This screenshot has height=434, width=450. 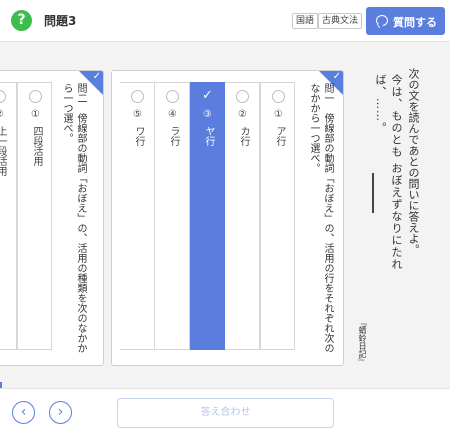 I want to click on next-button: ›, so click(x=60, y=412).